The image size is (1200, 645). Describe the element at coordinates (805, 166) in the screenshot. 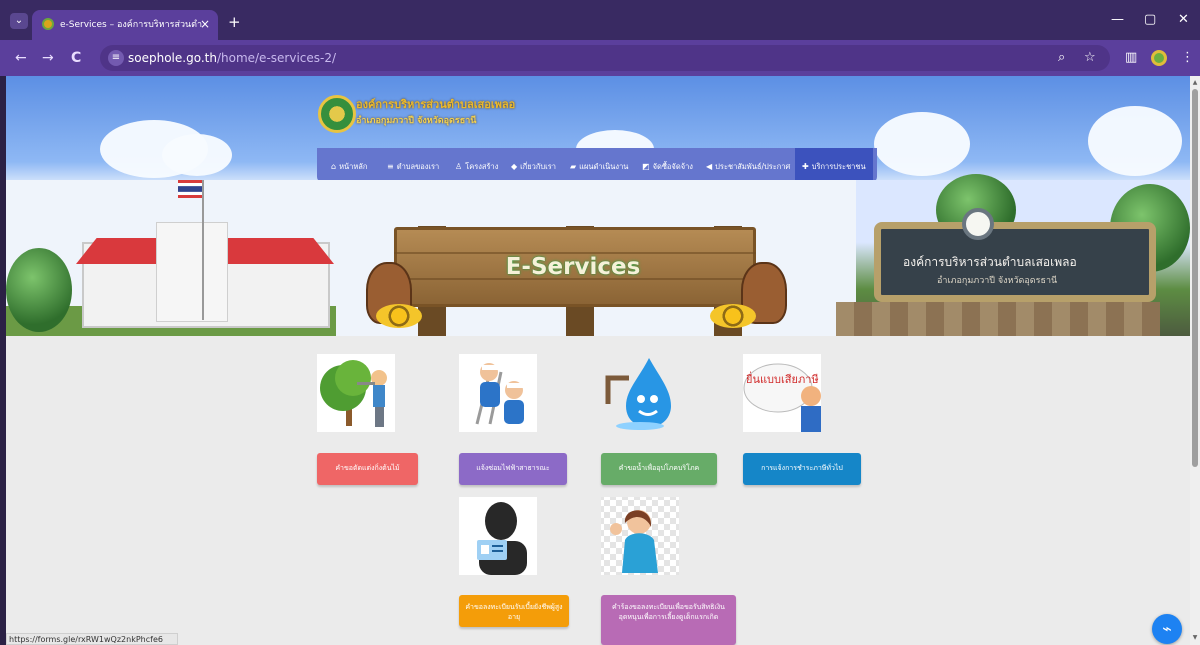

I see `plus-icon: ✚` at that location.